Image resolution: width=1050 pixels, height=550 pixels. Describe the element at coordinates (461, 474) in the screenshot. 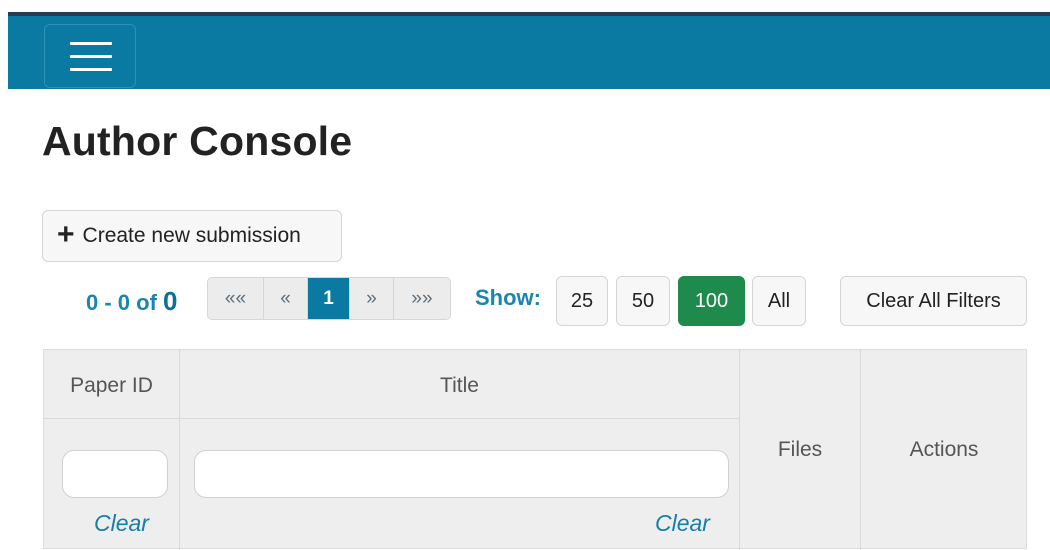

I see `title-filter-input` at that location.